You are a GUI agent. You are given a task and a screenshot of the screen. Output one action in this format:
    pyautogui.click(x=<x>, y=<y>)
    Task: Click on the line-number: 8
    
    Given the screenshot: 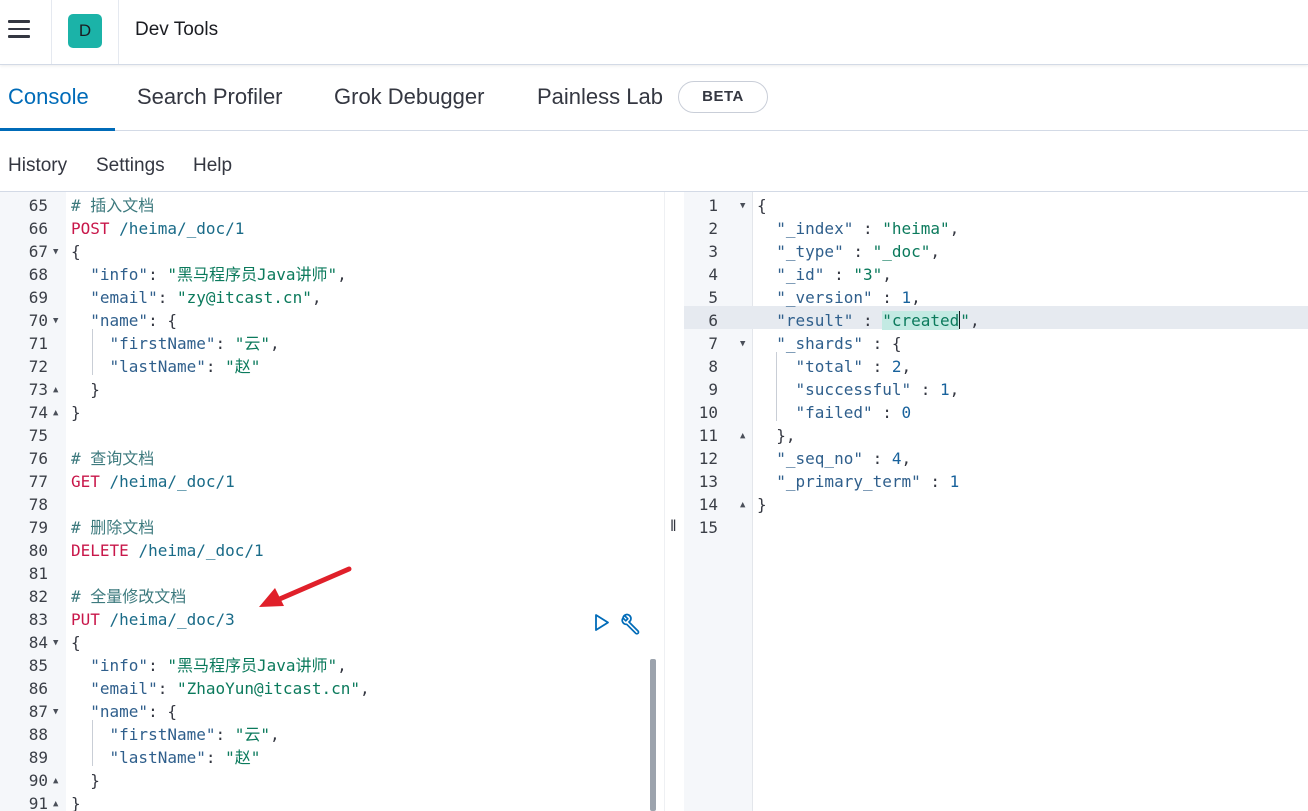 What is the action you would take?
    pyautogui.click(x=713, y=366)
    